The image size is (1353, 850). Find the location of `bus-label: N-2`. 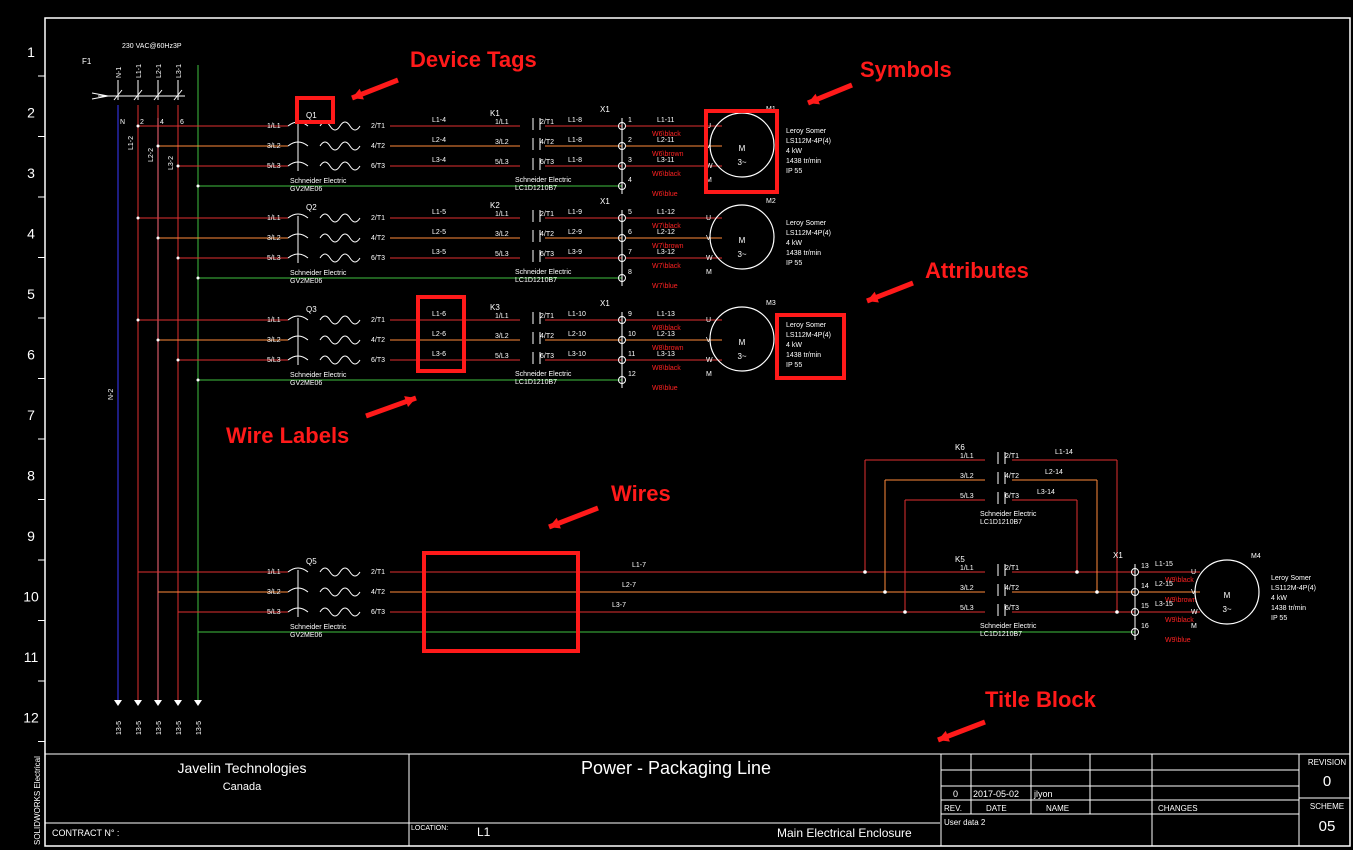

bus-label: N-2 is located at coordinates (111, 394).